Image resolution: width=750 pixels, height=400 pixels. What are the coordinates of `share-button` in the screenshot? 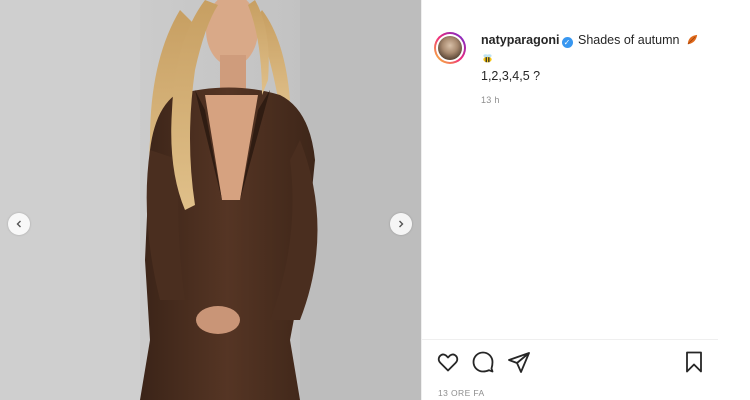 It's located at (519, 362).